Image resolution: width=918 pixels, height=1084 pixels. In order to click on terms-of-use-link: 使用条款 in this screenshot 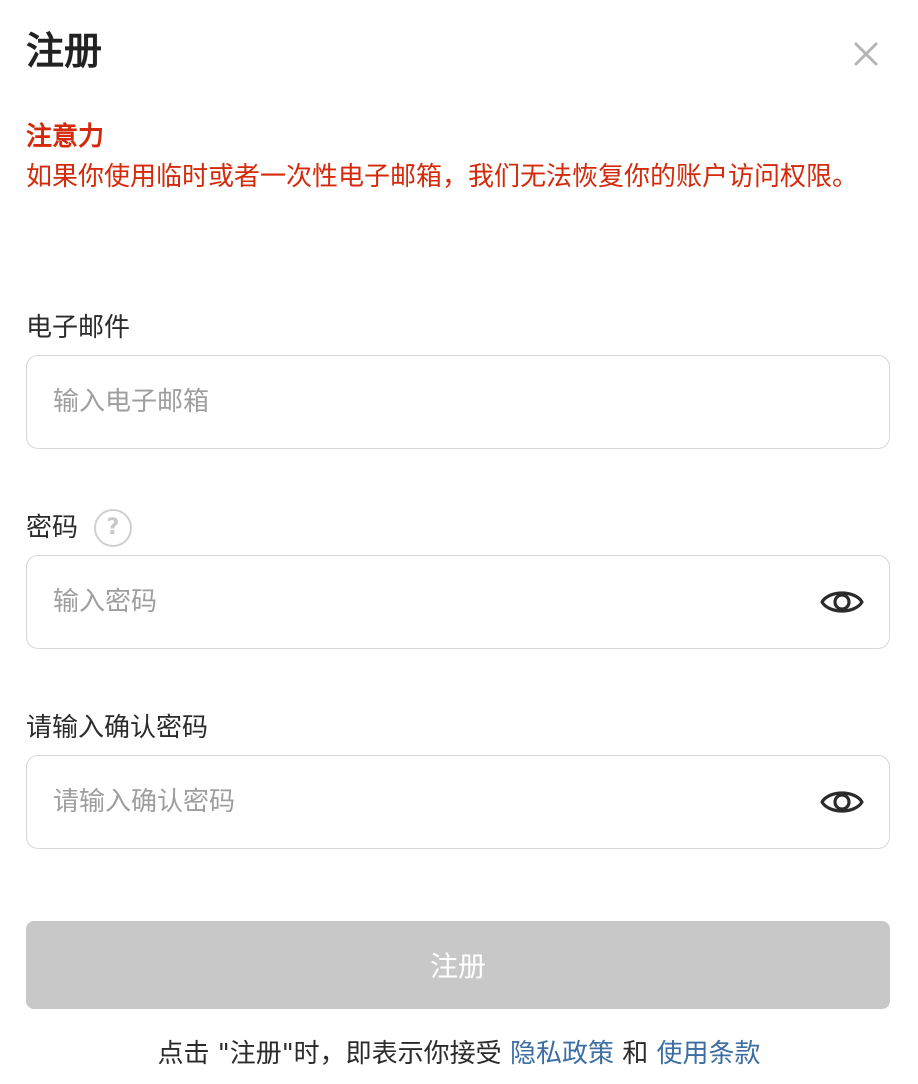, I will do `click(709, 1054)`.